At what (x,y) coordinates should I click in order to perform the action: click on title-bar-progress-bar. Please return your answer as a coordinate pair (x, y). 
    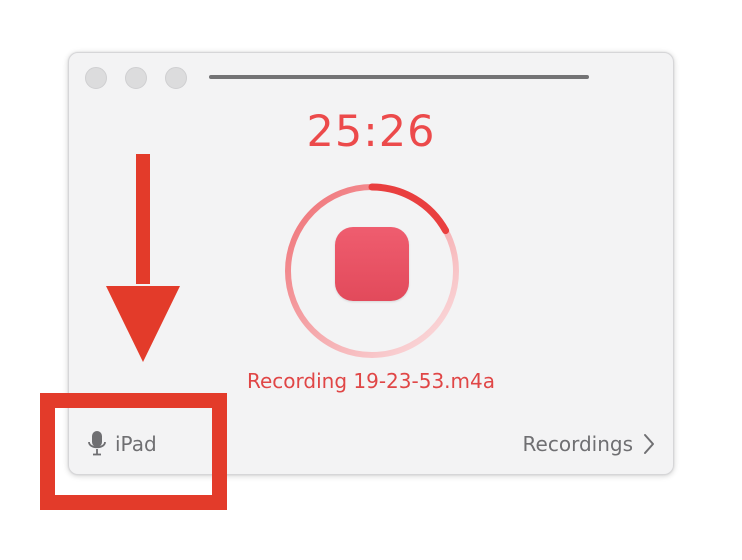
    Looking at the image, I should click on (399, 77).